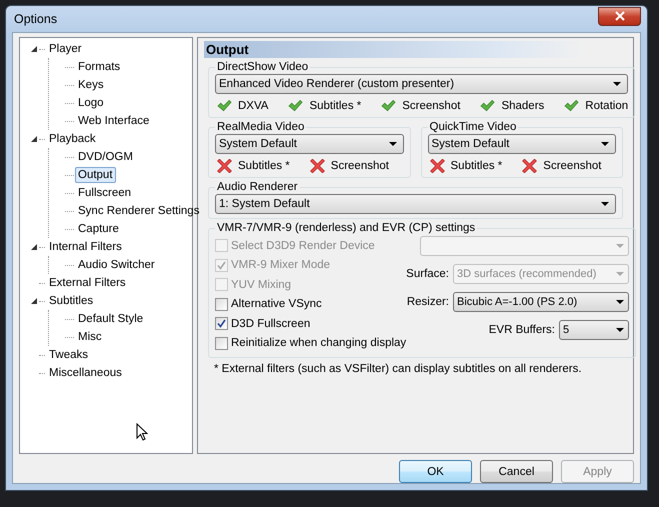 The height and width of the screenshot is (507, 659). I want to click on tree-item: Output, so click(95, 175).